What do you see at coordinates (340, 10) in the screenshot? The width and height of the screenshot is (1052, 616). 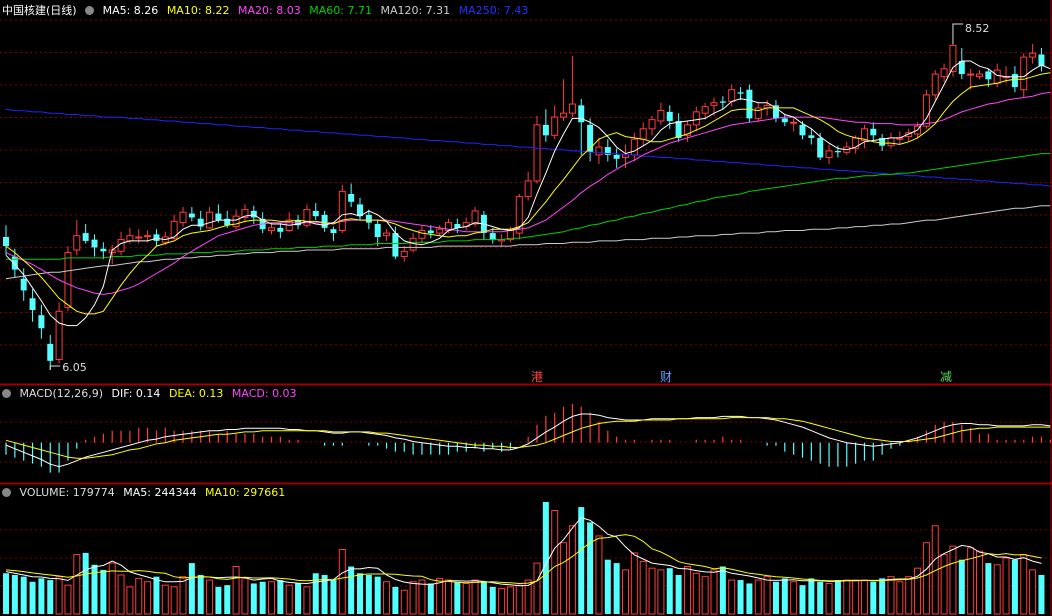 I see `ma60-value: MA60: 7.71` at bounding box center [340, 10].